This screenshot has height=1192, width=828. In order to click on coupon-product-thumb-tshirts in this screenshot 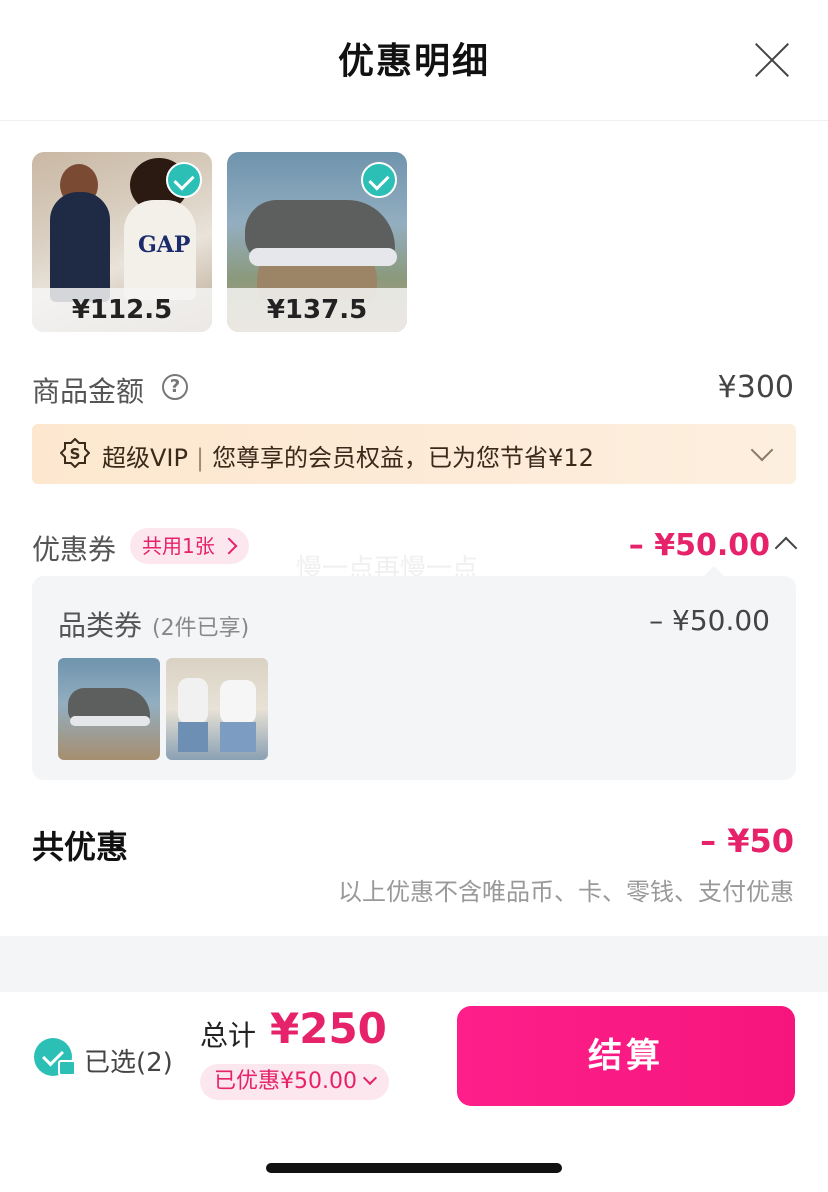, I will do `click(217, 709)`.